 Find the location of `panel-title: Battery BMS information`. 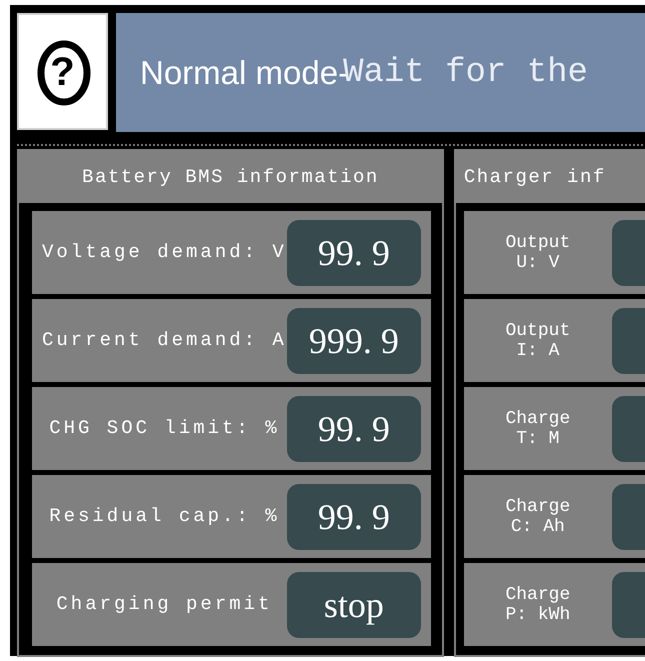

panel-title: Battery BMS information is located at coordinates (230, 177).